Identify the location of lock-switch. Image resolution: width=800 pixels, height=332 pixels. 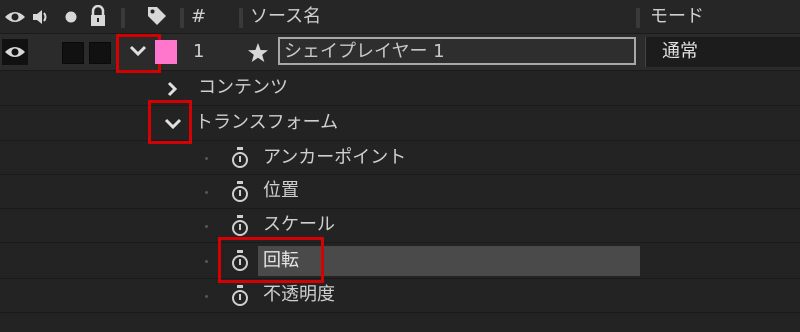
(100, 53).